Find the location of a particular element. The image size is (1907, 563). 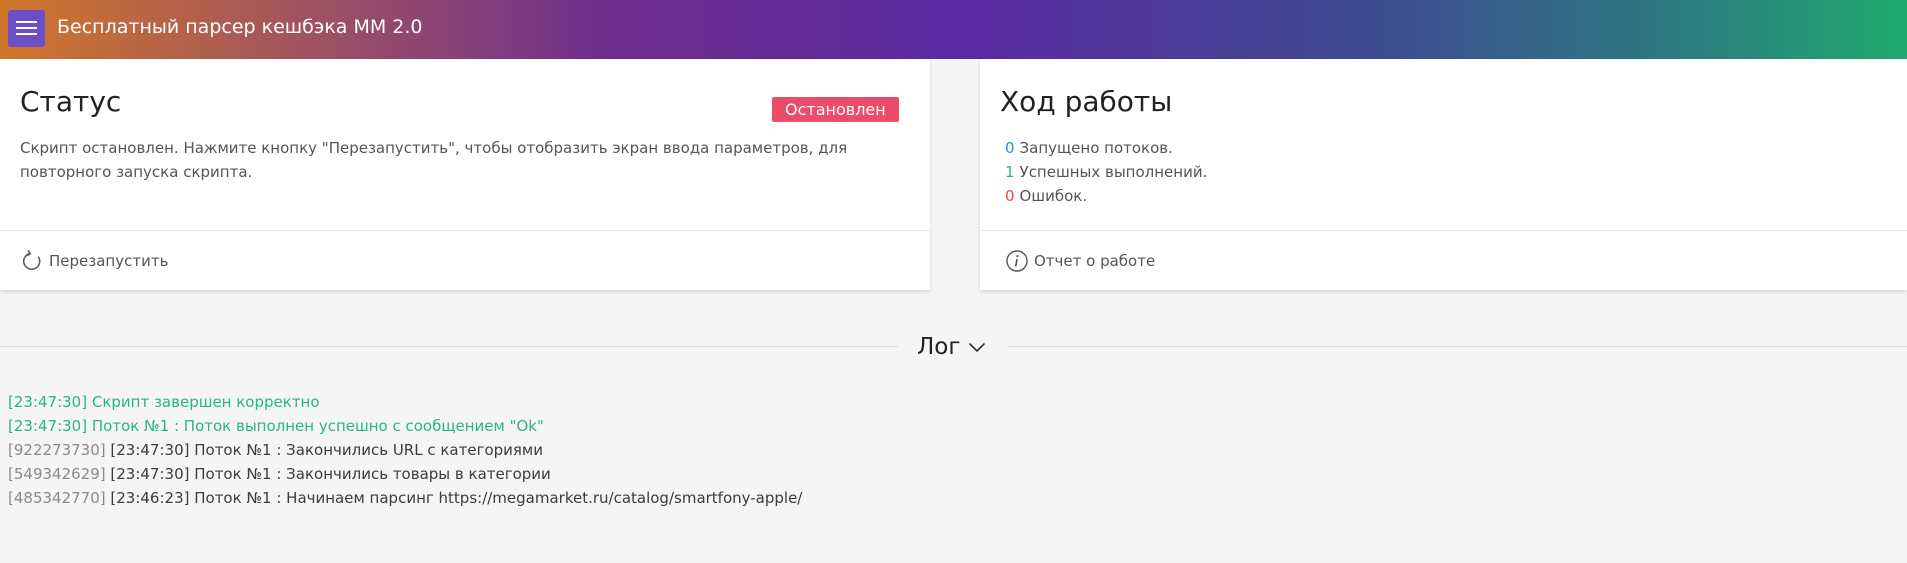

success-stat: 1 Успешных выполнений. is located at coordinates (1106, 172).